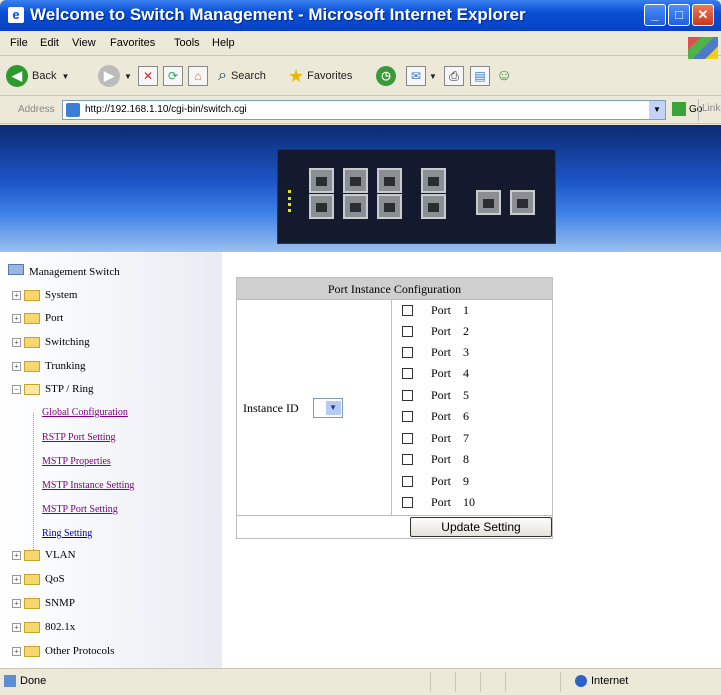  I want to click on port-row: Port 4, so click(435, 373).